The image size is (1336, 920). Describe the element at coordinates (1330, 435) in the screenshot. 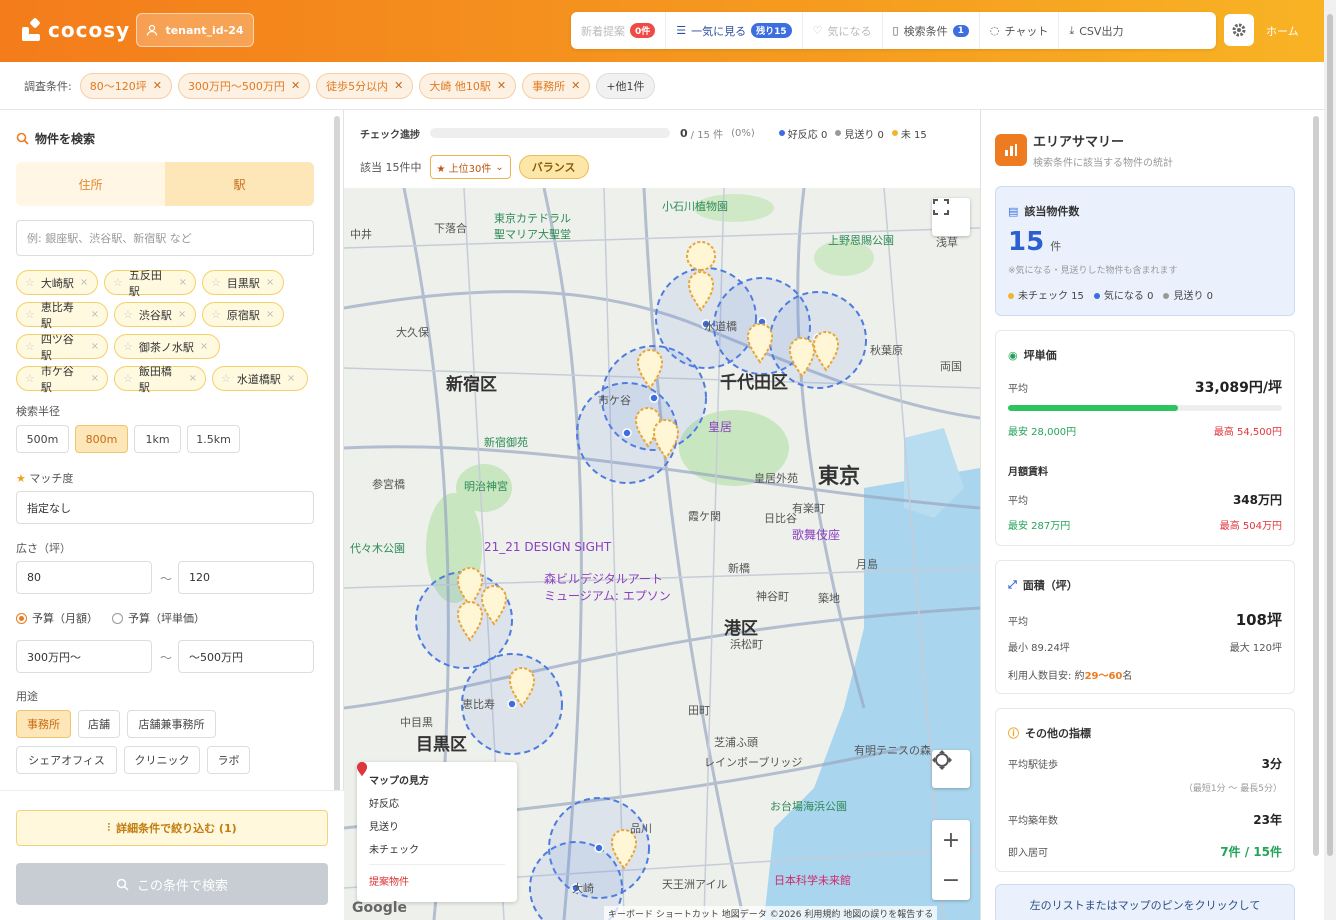

I see `page-scrollbar-thumb` at that location.